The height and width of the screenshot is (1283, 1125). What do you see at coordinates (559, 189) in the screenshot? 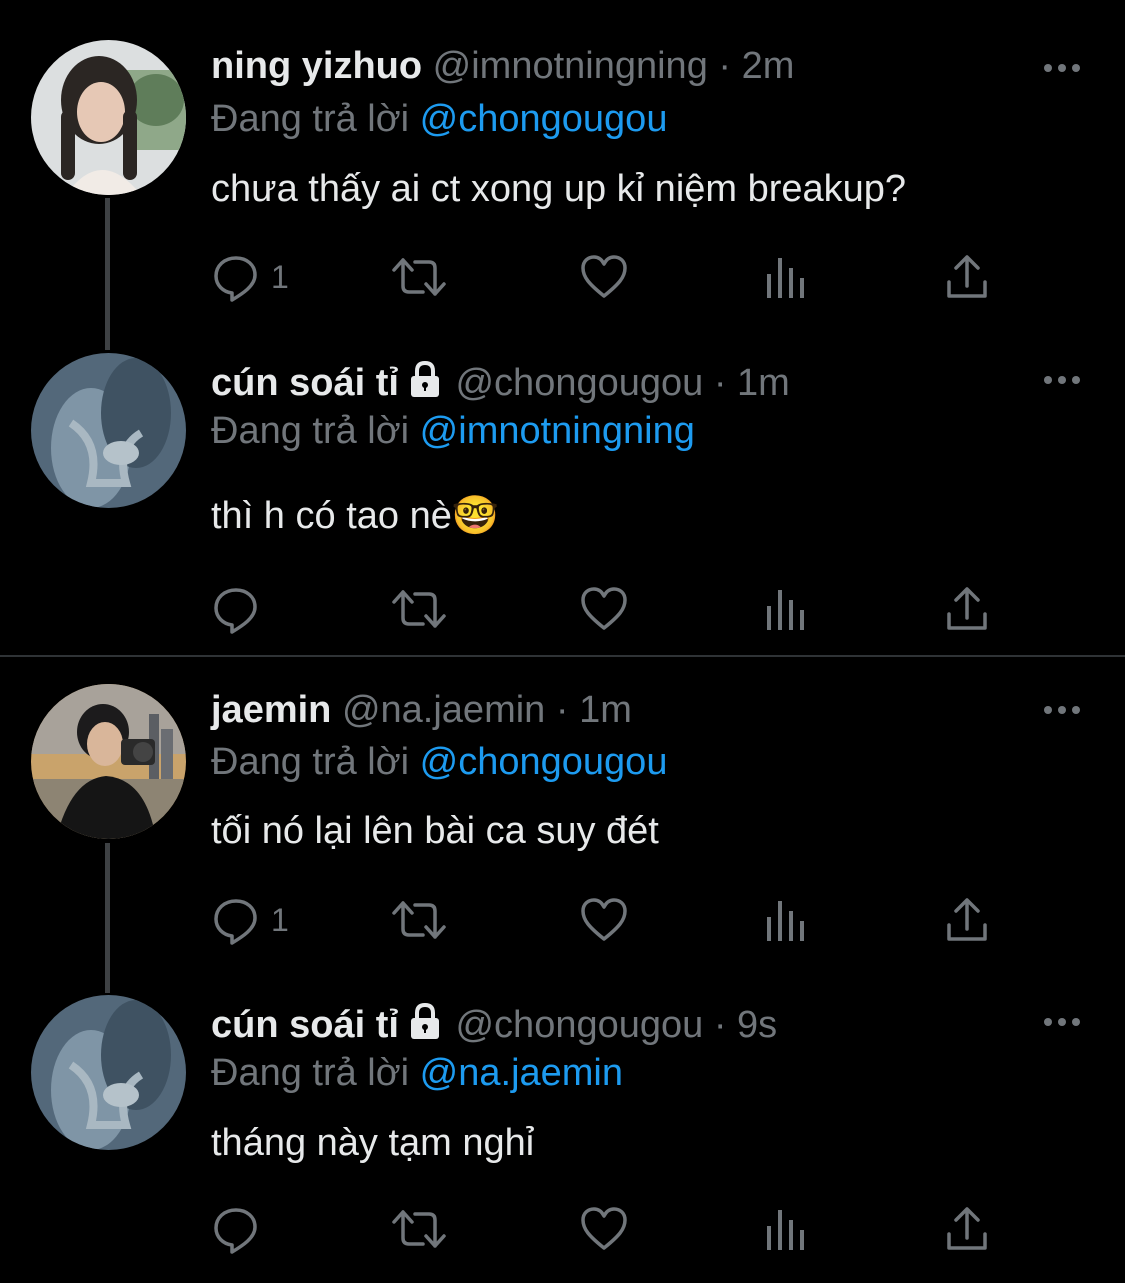
I see `tweet-text: chưa thấy ai ct xong up kỉ niệm breakup?` at bounding box center [559, 189].